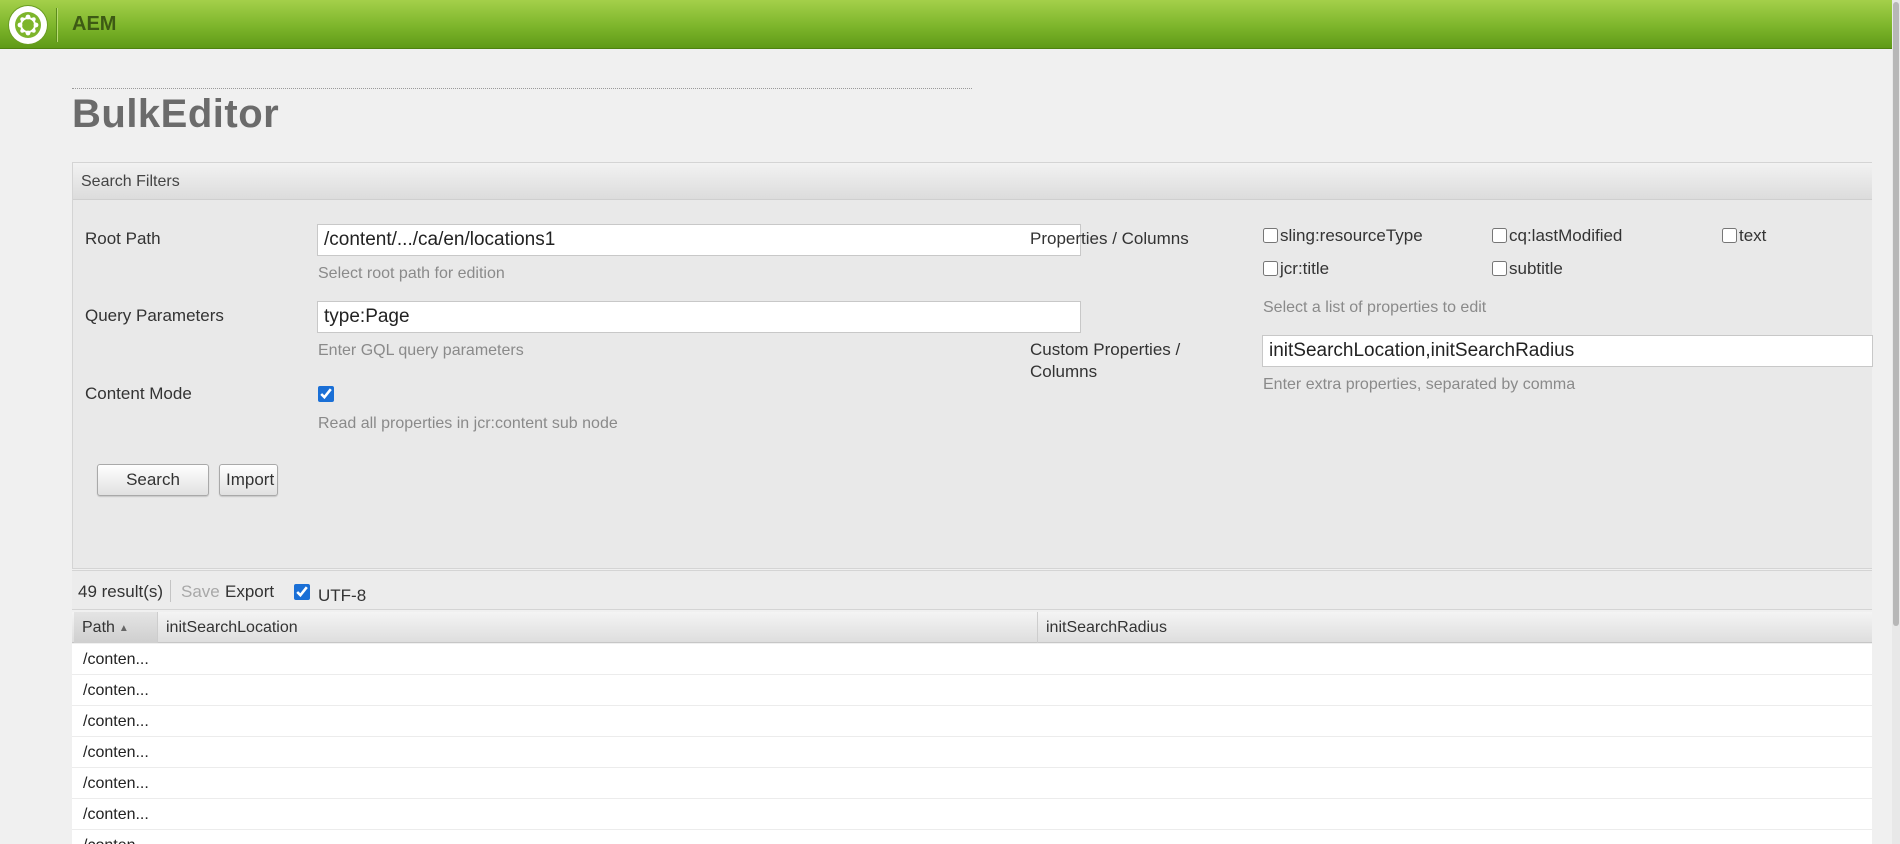  What do you see at coordinates (972, 181) in the screenshot?
I see `search-filters-header: Search Filters` at bounding box center [972, 181].